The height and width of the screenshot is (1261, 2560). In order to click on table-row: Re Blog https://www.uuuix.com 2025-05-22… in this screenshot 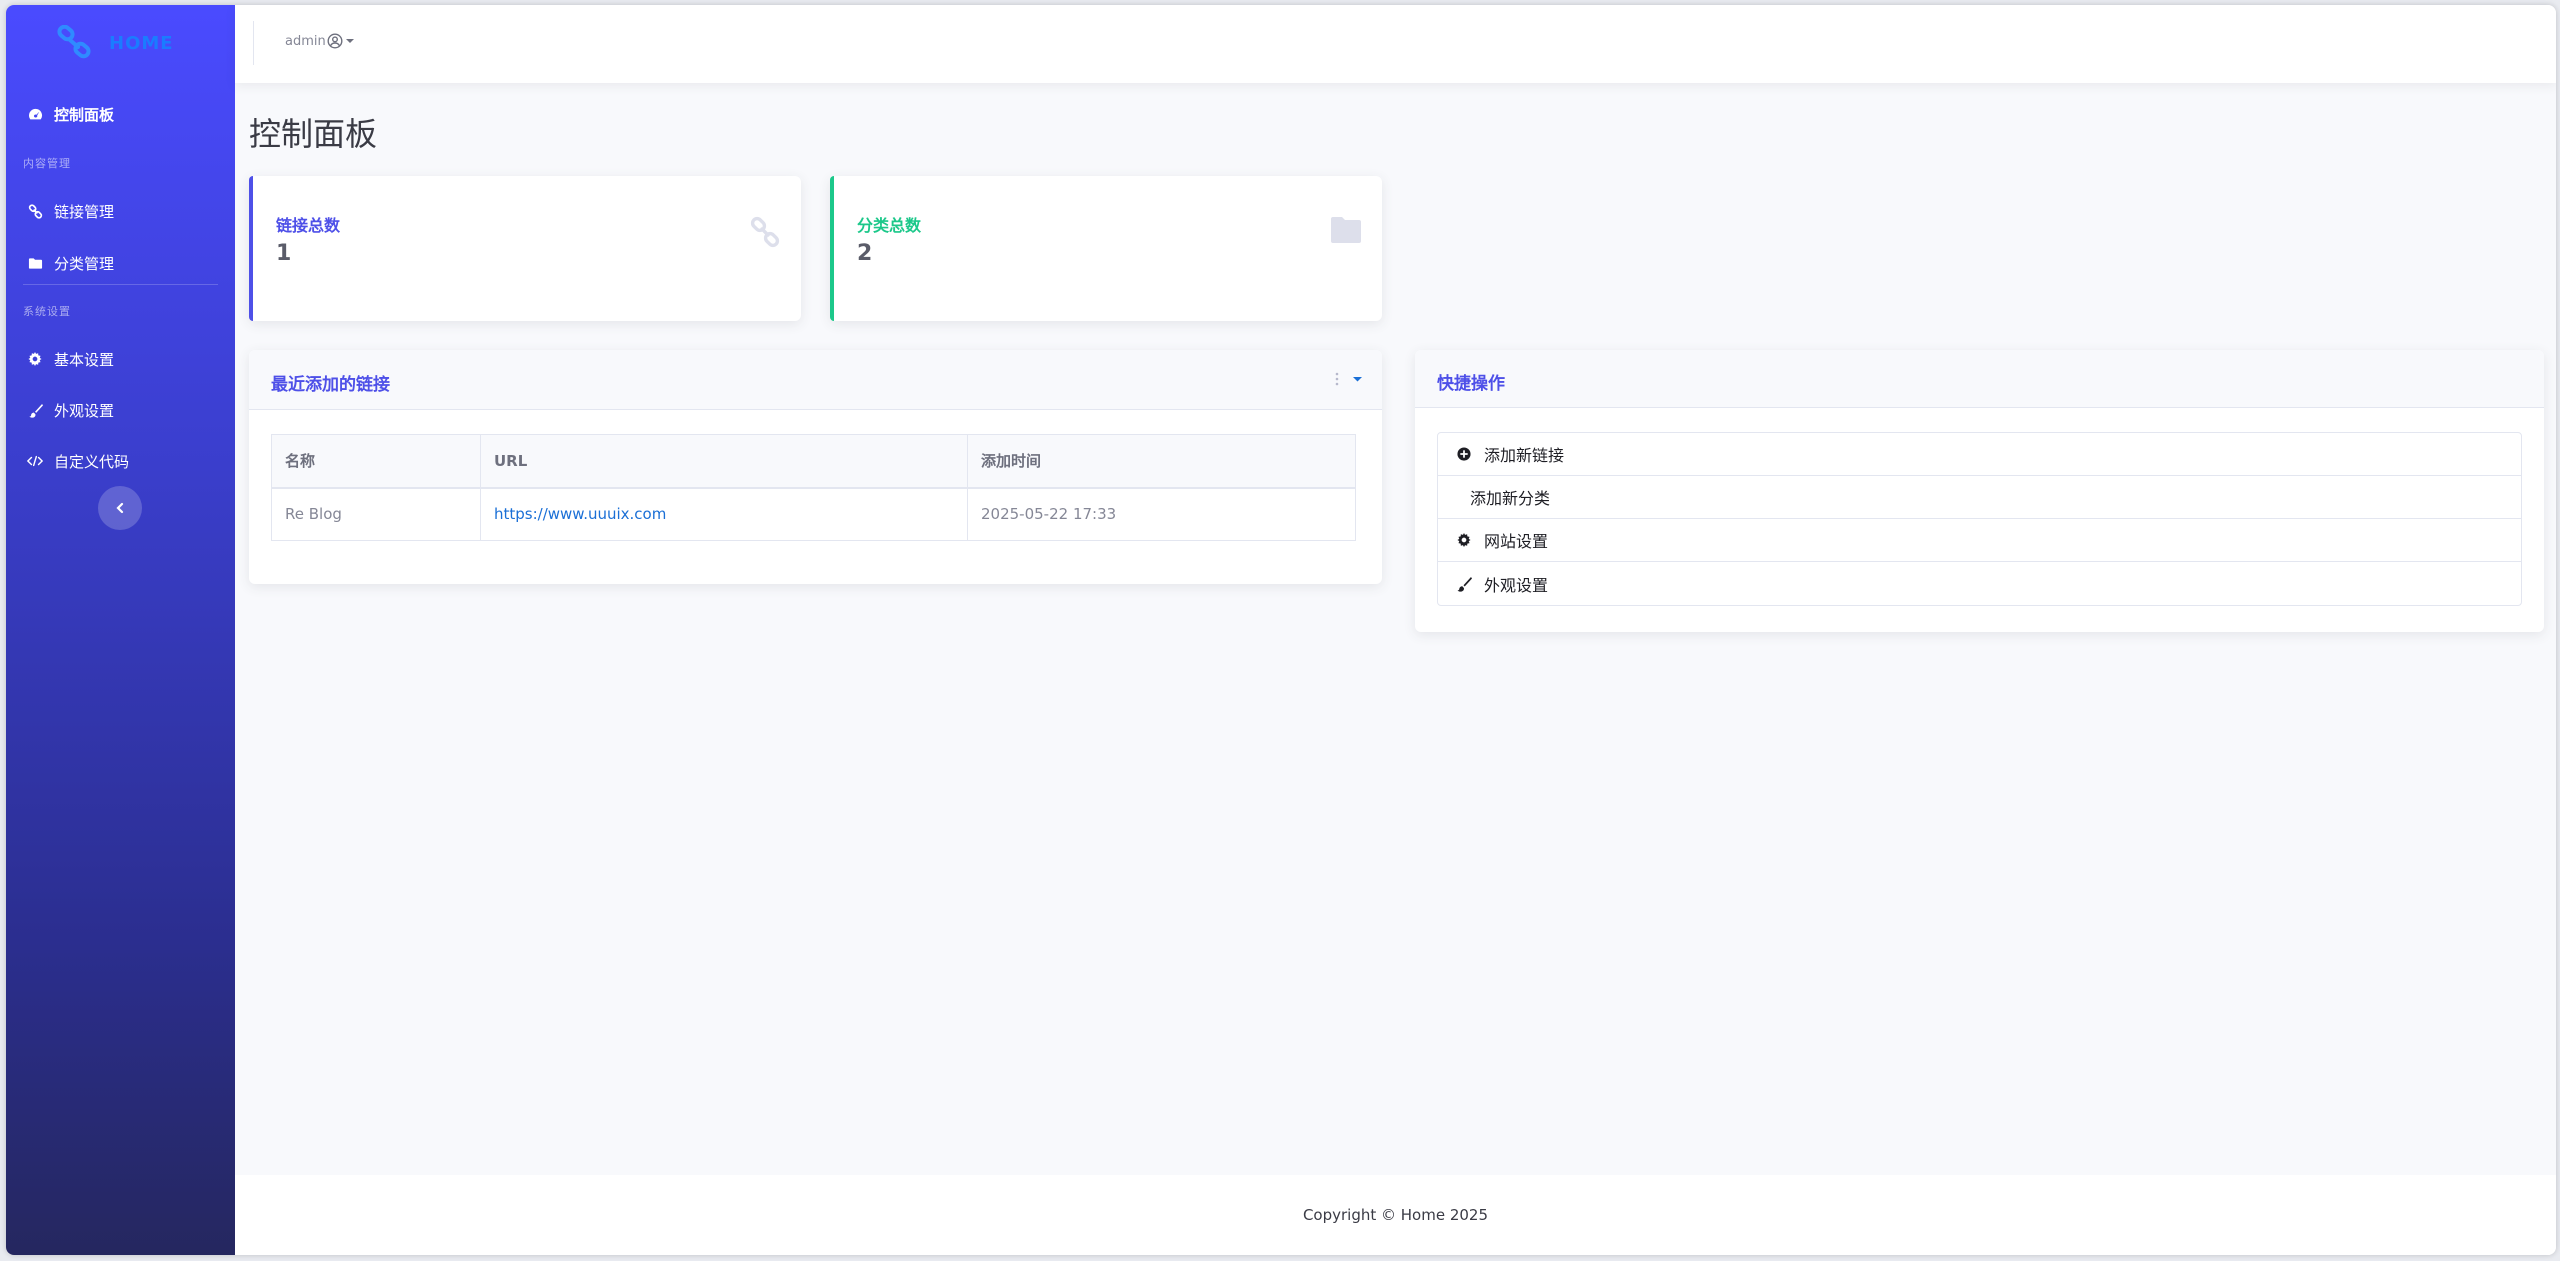, I will do `click(813, 514)`.